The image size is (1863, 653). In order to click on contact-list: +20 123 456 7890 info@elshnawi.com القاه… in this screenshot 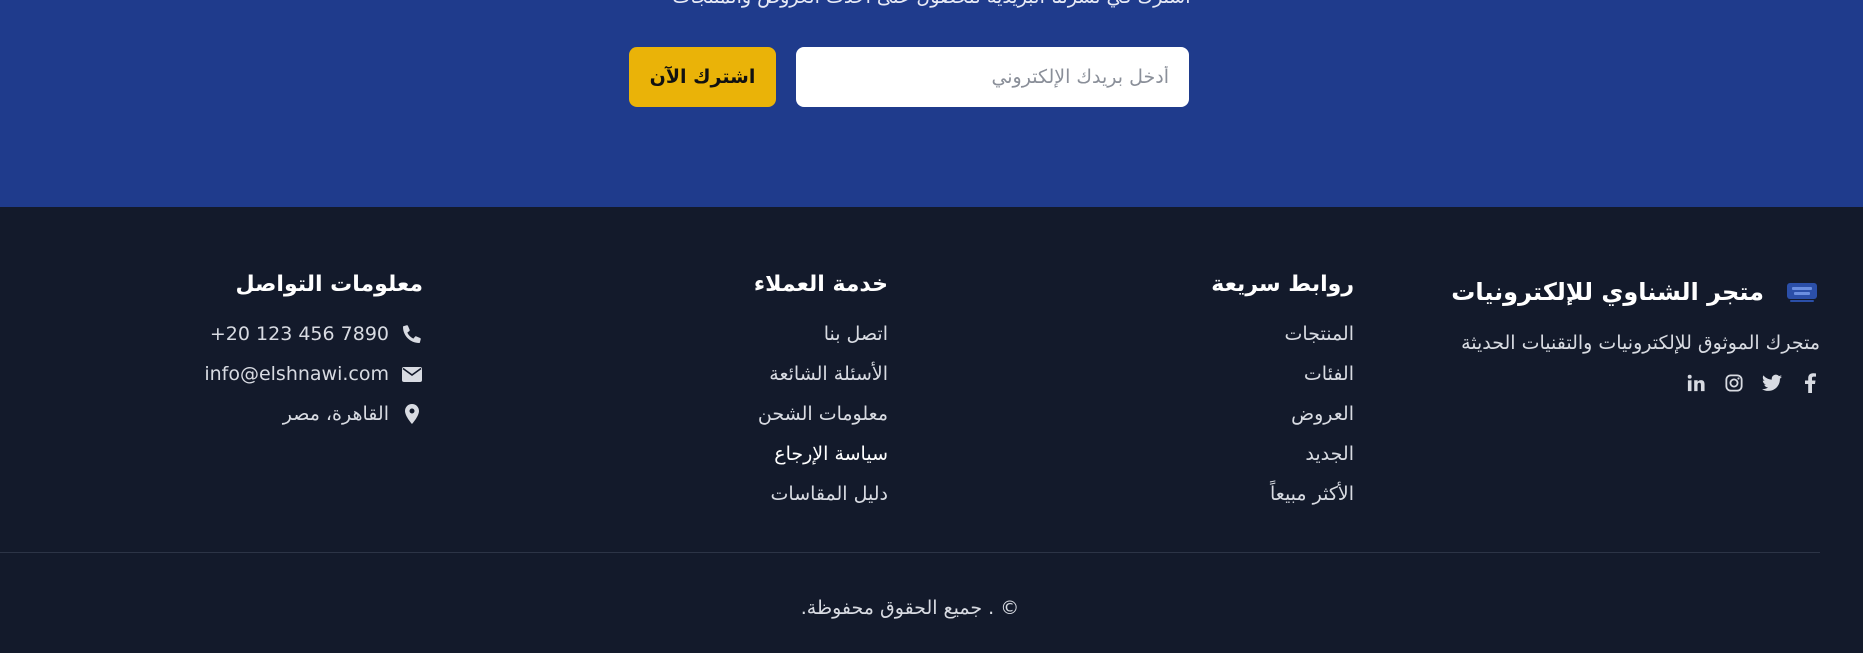, I will do `click(313, 374)`.